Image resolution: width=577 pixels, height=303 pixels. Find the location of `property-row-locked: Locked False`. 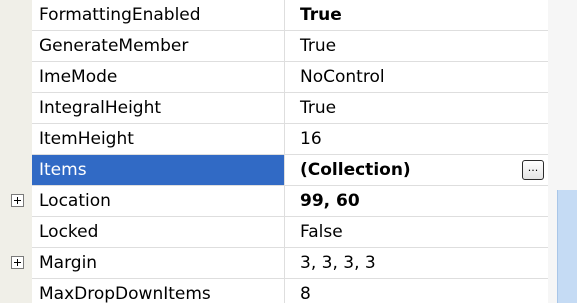

property-row-locked: Locked False is located at coordinates (274, 232).